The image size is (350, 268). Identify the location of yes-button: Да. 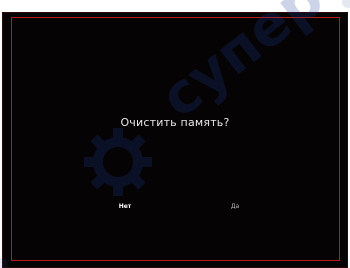
(235, 207).